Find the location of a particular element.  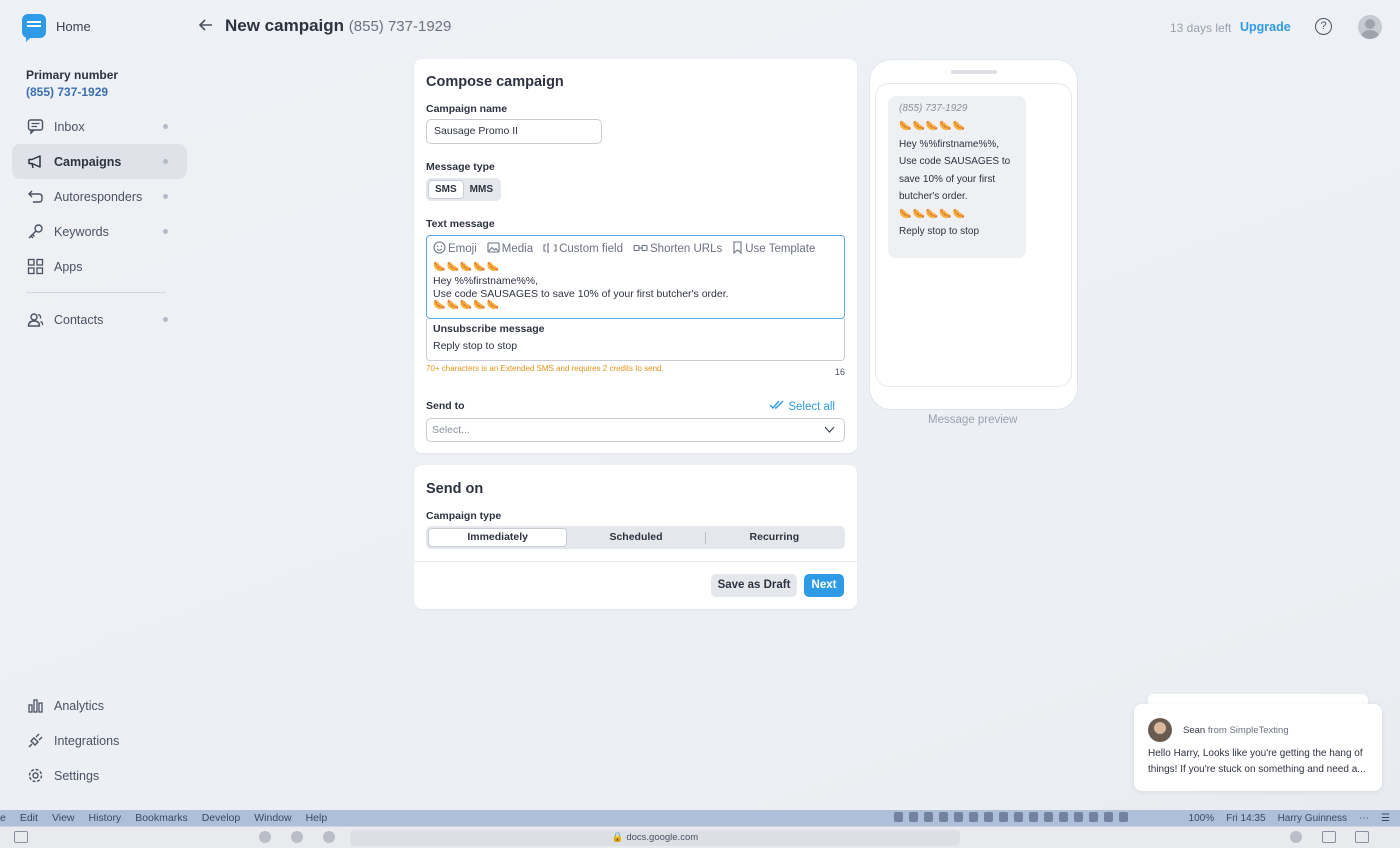

menu-item-window: Window is located at coordinates (272, 818).